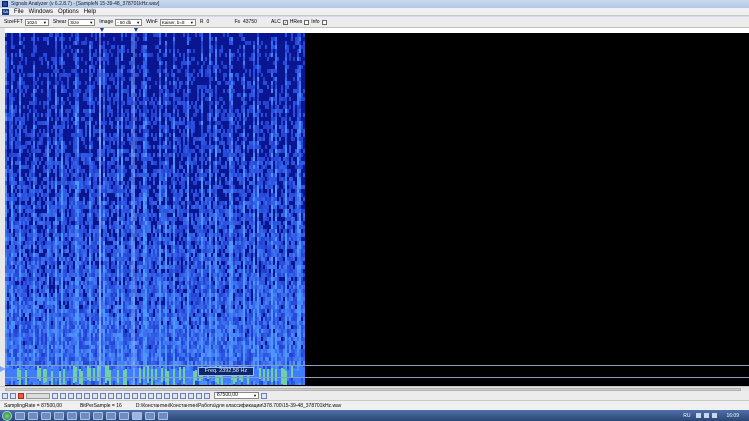  Describe the element at coordinates (19, 12) in the screenshot. I see `menu-file: File` at that location.